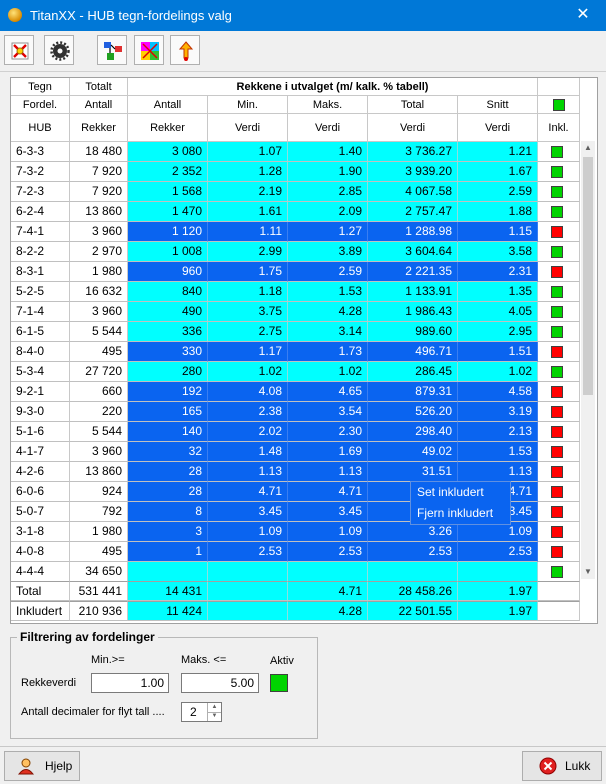 This screenshot has height=784, width=606. What do you see at coordinates (99, 192) in the screenshot?
I see `cell-totalt: 7 920` at bounding box center [99, 192].